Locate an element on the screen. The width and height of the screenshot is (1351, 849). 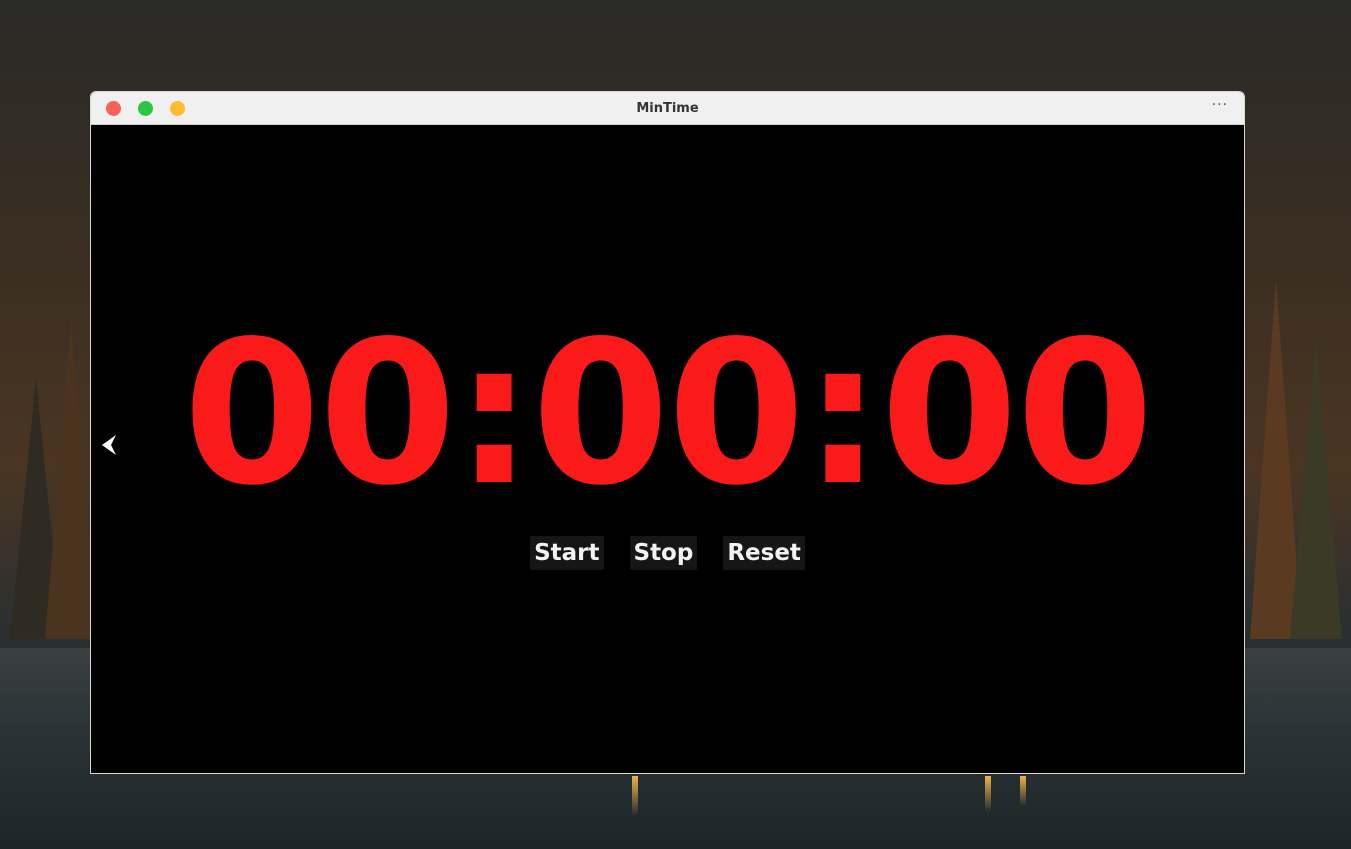
start-button: Start is located at coordinates (567, 553).